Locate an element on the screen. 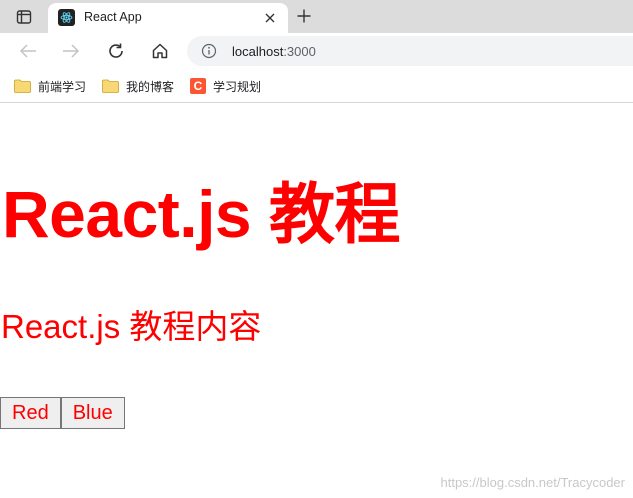 Image resolution: width=633 pixels, height=498 pixels. plus-icon is located at coordinates (304, 16).